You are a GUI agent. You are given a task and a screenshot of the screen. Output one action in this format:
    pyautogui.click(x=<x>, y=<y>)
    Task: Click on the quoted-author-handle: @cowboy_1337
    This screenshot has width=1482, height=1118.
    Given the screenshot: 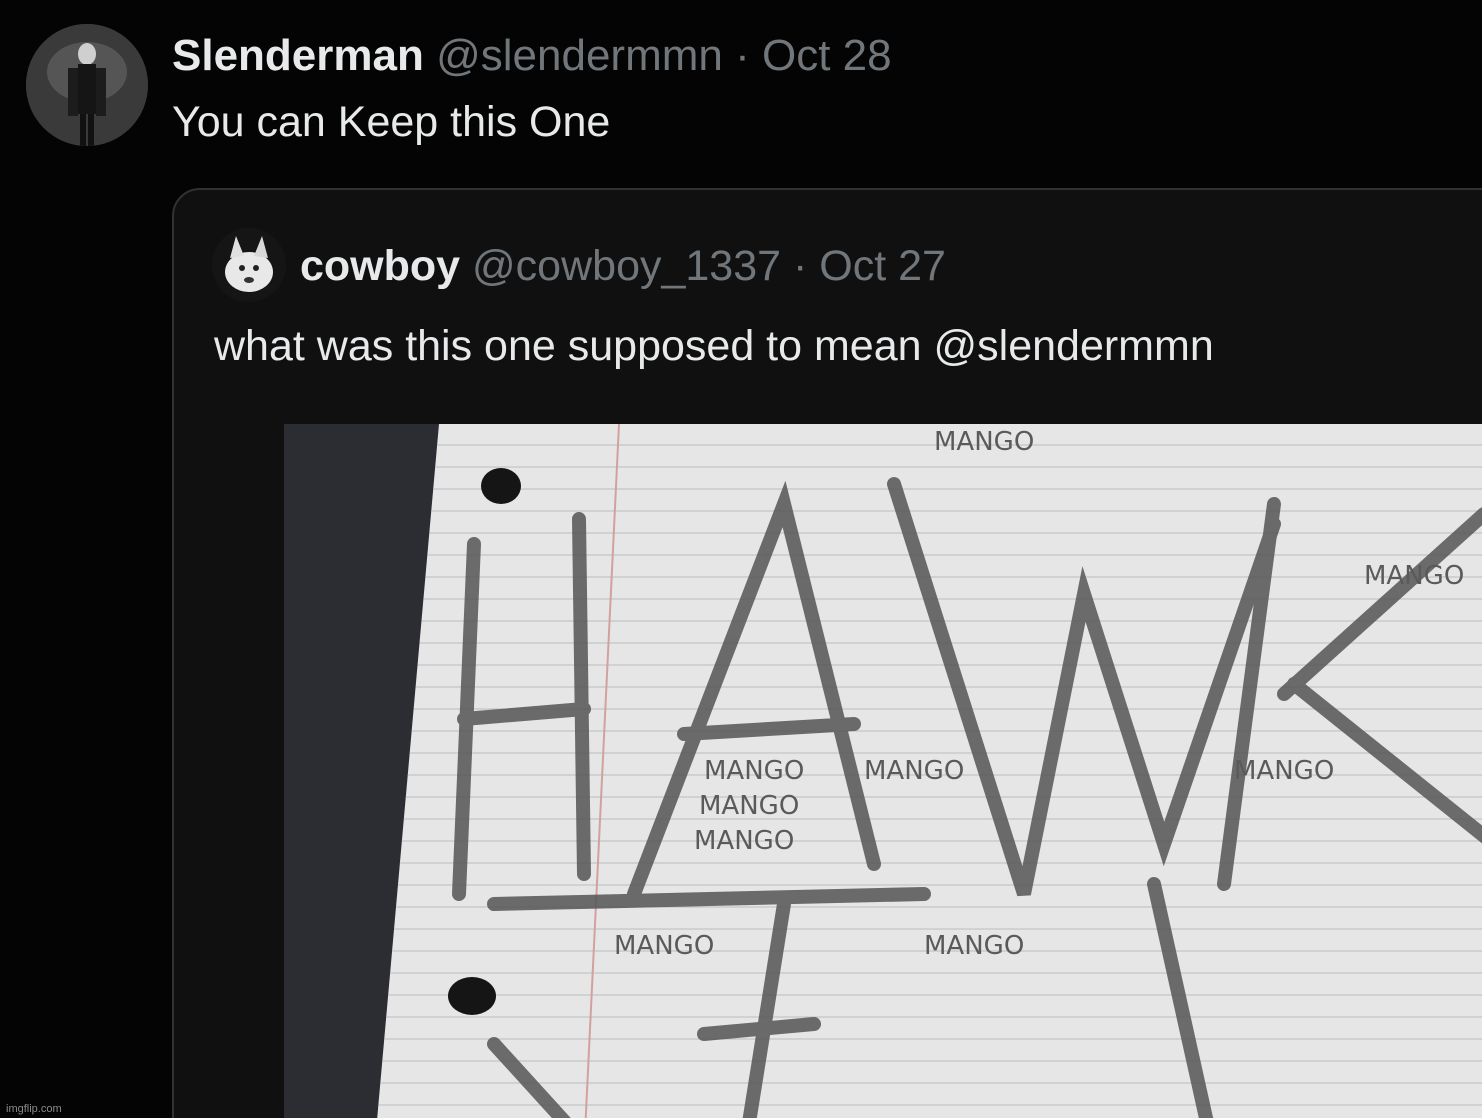 What is the action you would take?
    pyautogui.click(x=626, y=266)
    